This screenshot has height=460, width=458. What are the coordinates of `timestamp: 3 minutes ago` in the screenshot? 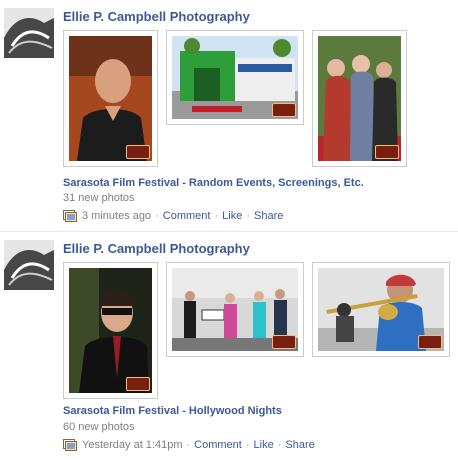 It's located at (116, 216).